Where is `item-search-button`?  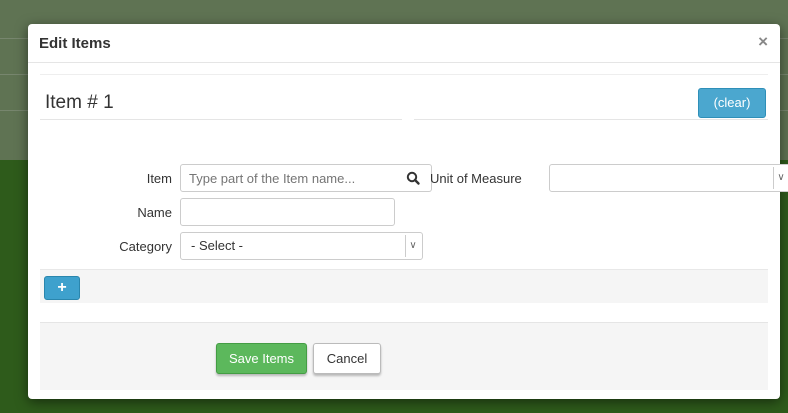
item-search-button is located at coordinates (413, 178).